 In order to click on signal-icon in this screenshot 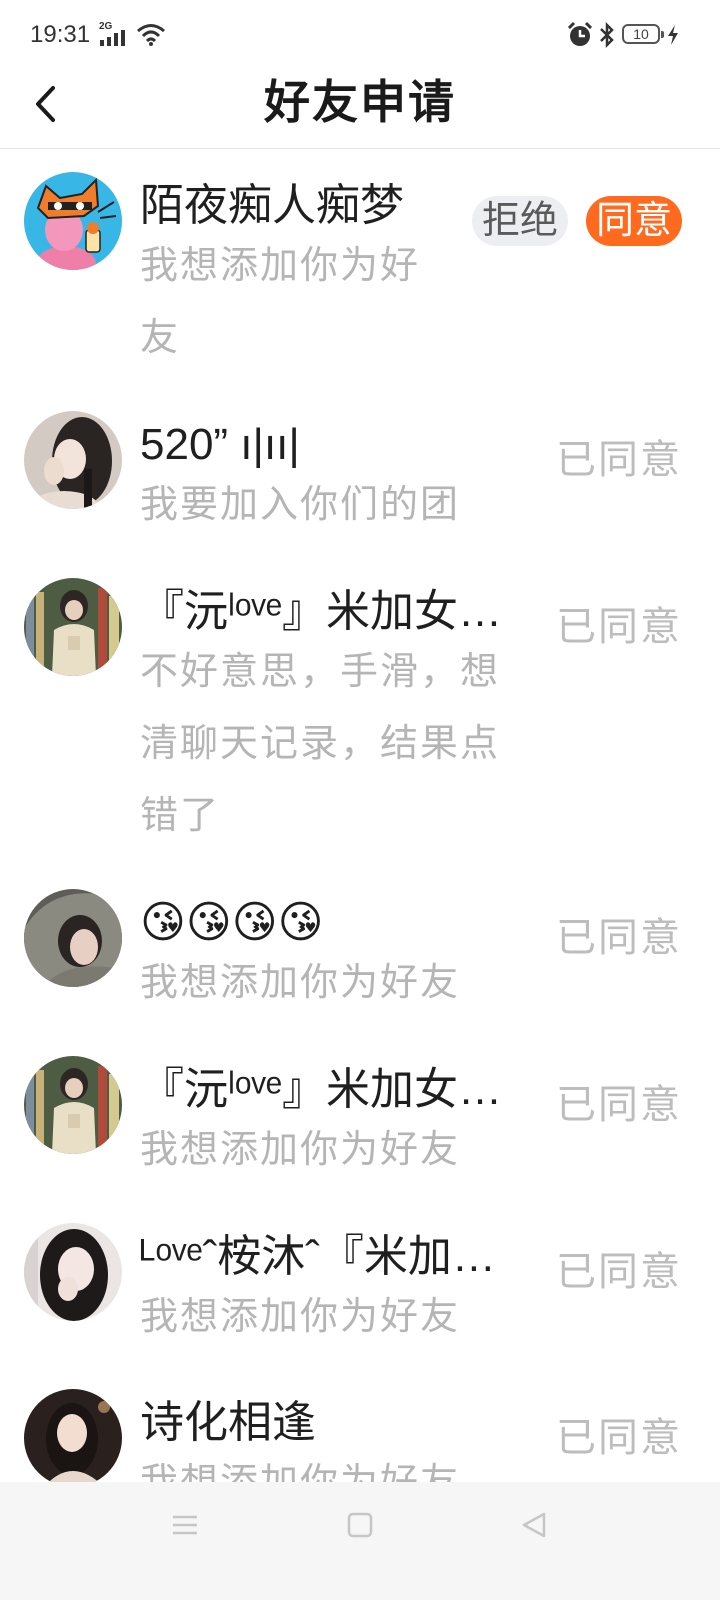, I will do `click(112, 38)`.